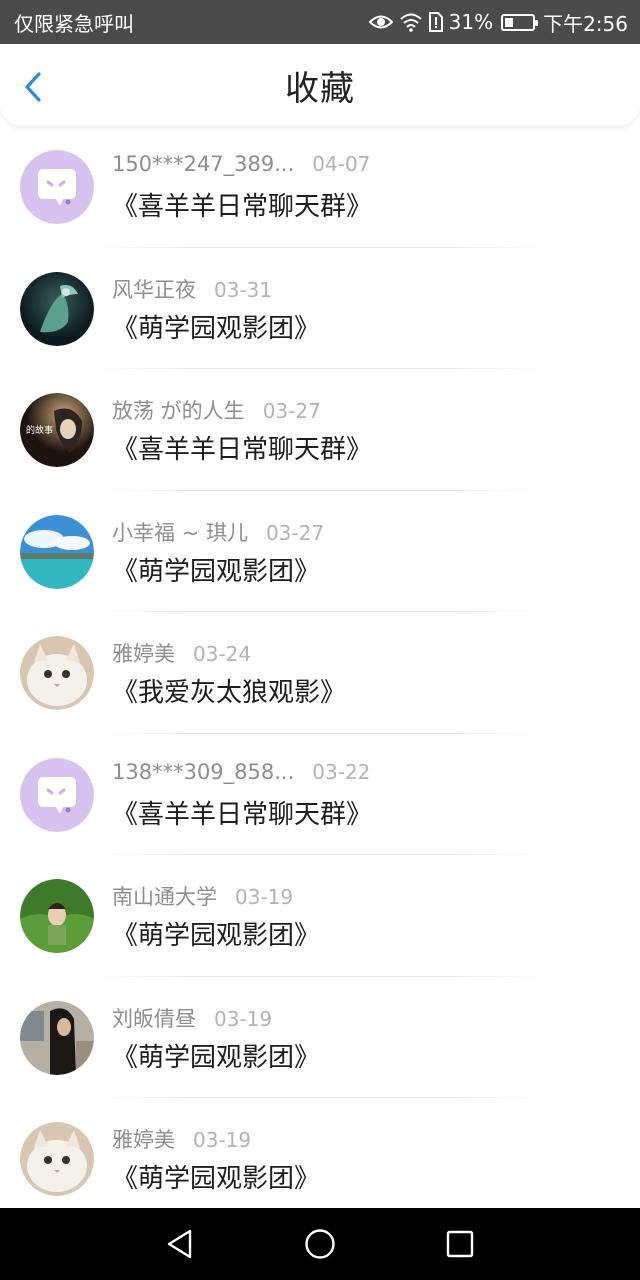 The image size is (640, 1280). Describe the element at coordinates (585, 23) in the screenshot. I see `clock: 下午2:56` at that location.